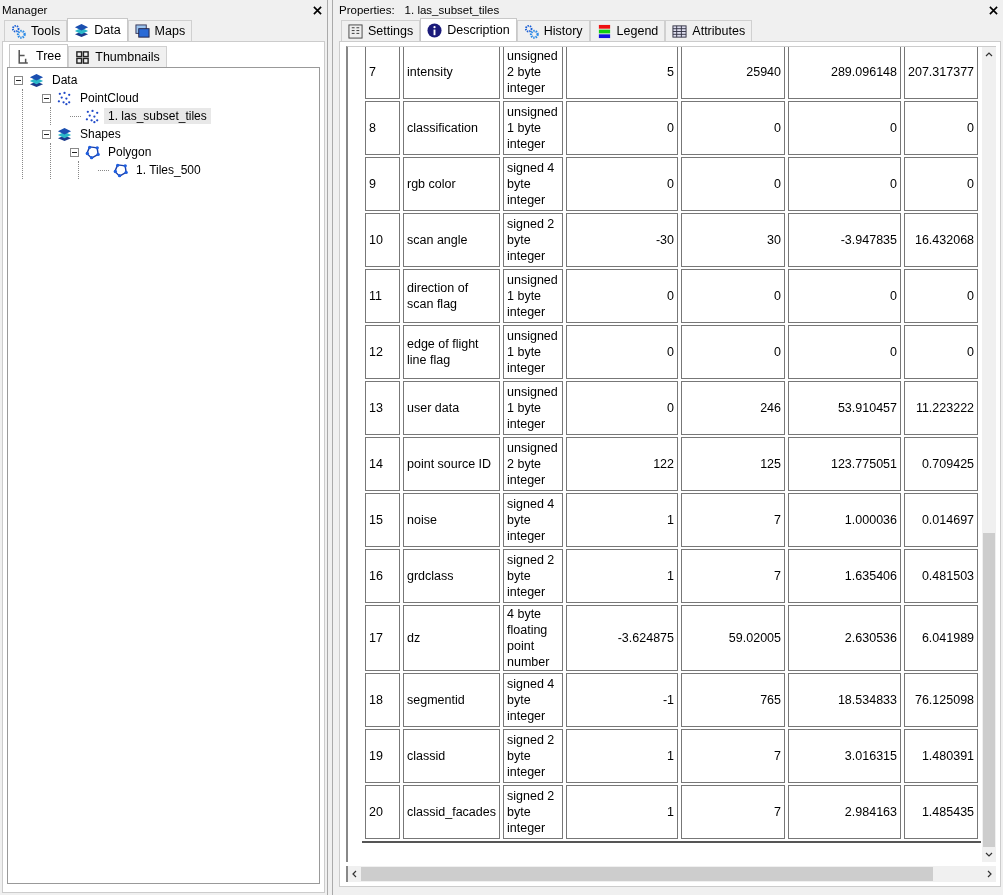  What do you see at coordinates (989, 454) in the screenshot?
I see `vertical-scrollbar` at bounding box center [989, 454].